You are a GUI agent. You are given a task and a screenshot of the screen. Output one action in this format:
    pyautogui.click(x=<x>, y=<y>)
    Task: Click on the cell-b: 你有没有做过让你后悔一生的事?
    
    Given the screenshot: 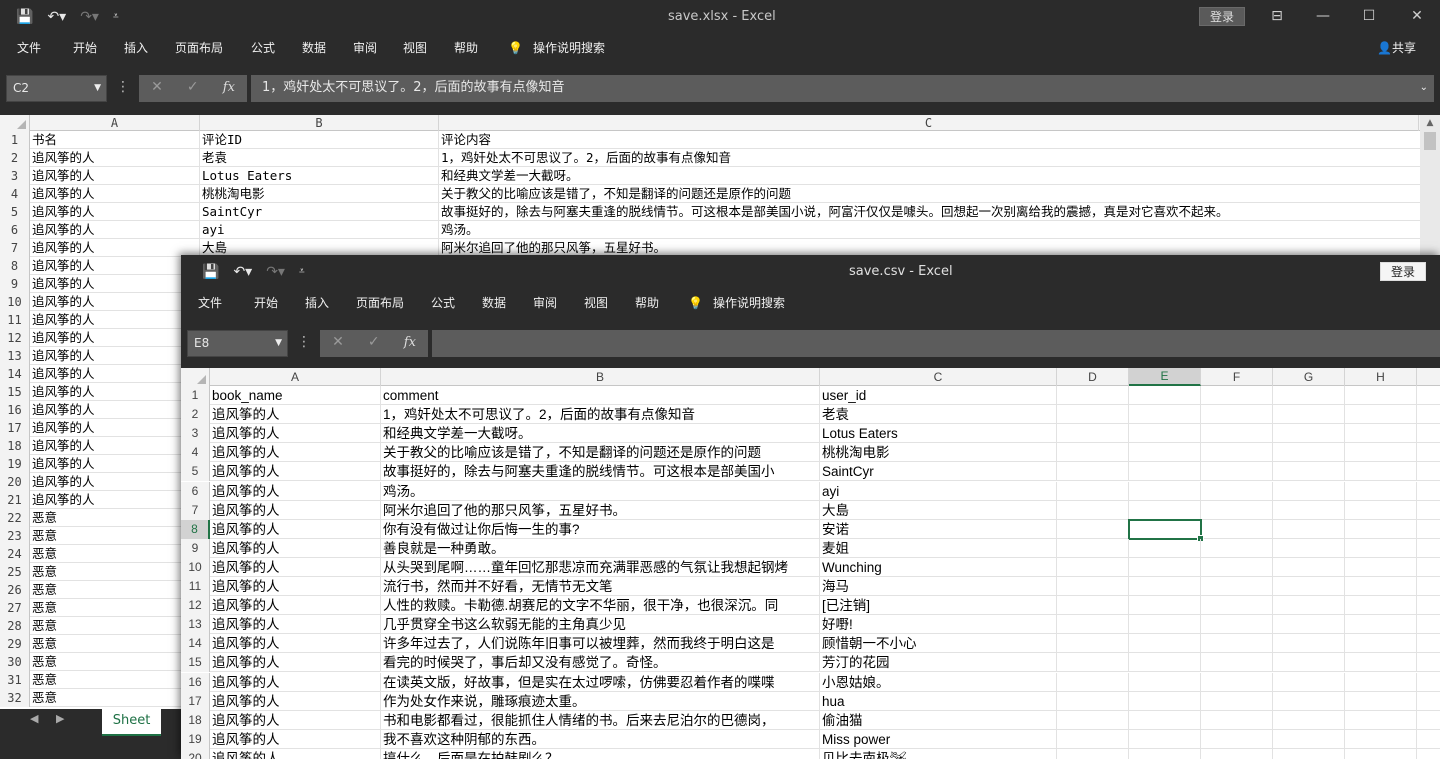 What is the action you would take?
    pyautogui.click(x=600, y=529)
    